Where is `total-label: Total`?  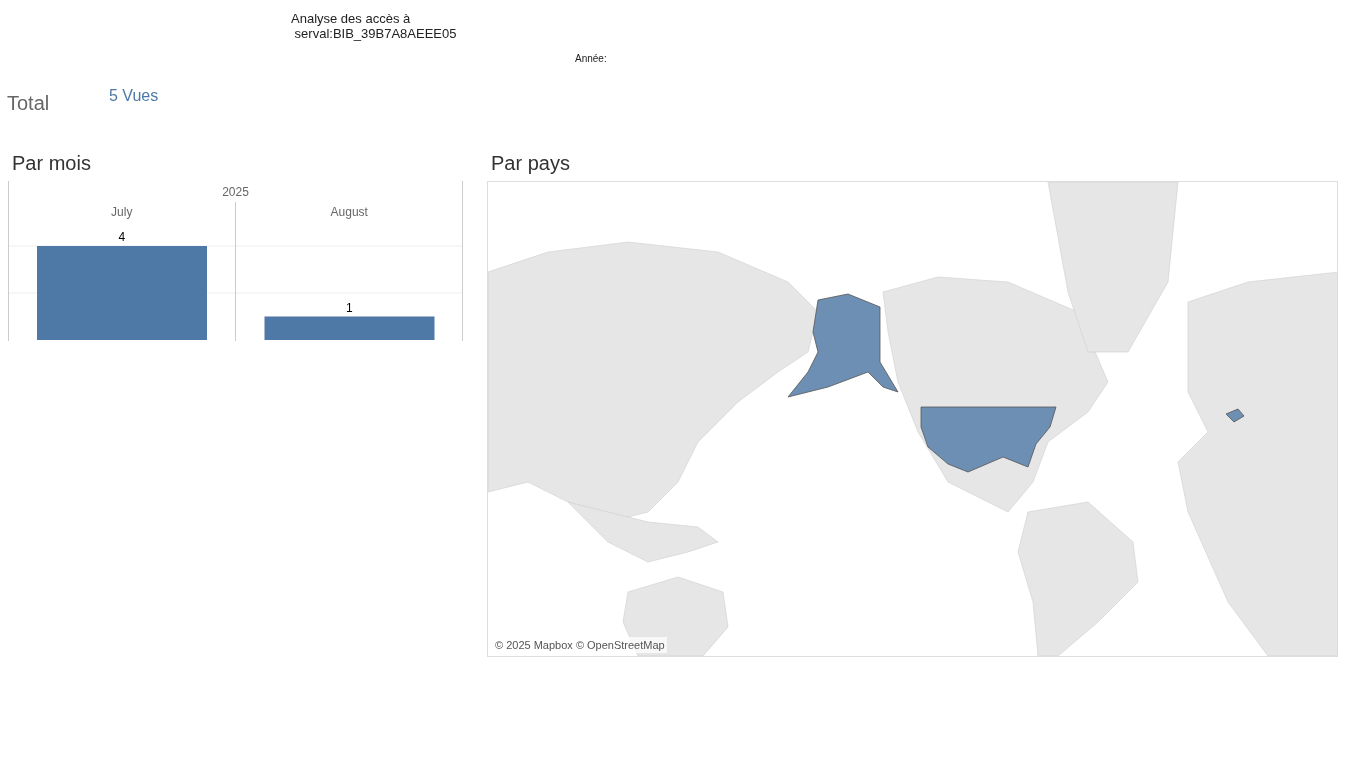
total-label: Total is located at coordinates (29, 103).